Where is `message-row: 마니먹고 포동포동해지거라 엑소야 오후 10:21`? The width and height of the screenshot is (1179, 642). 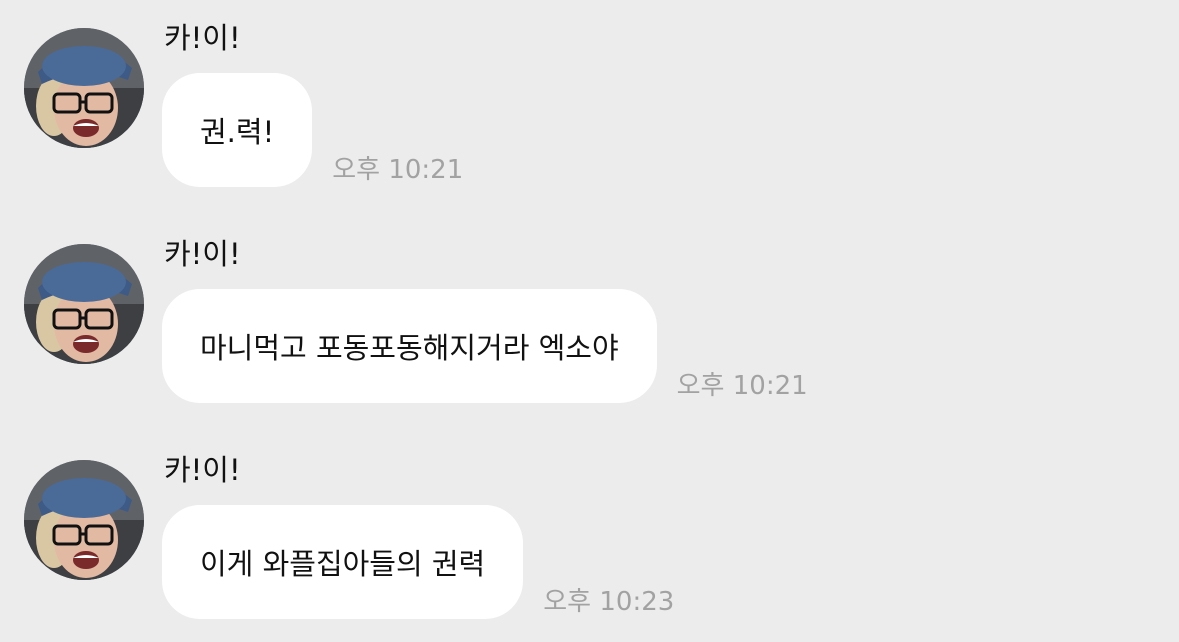
message-row: 마니먹고 포동포동해지거라 엑소야 오후 10:21 is located at coordinates (485, 346).